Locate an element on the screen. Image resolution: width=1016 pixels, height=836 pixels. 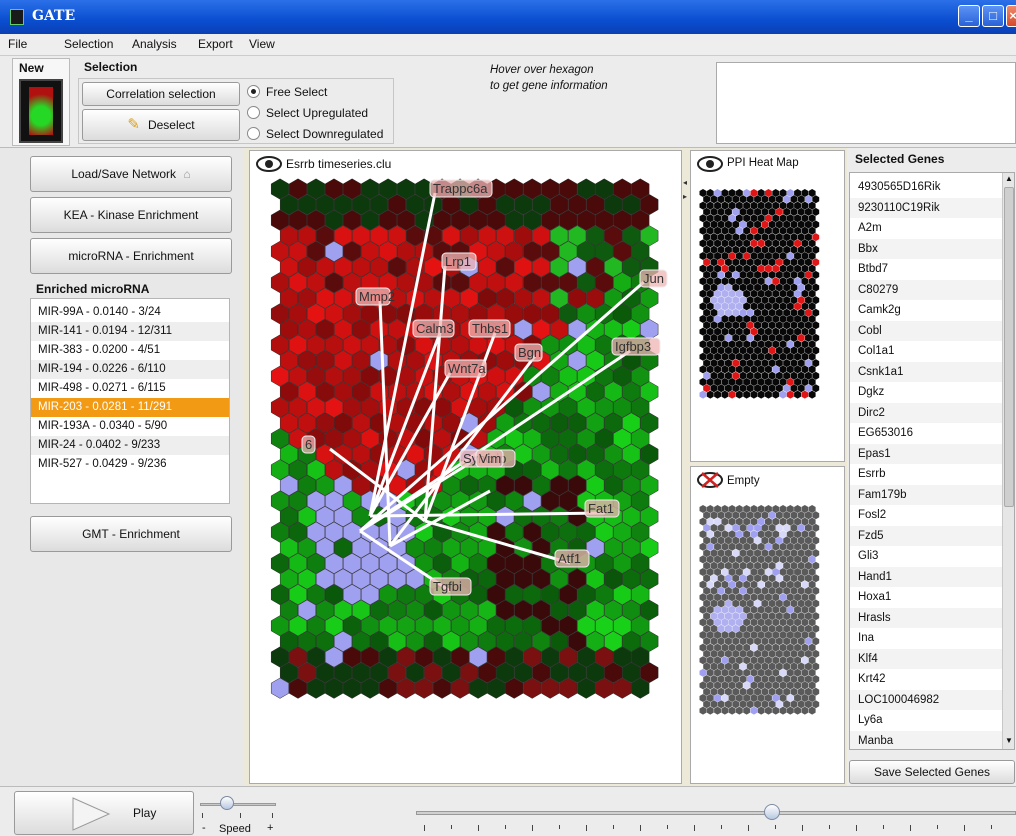
gmt-enrichment-button: GMT - Enrichment is located at coordinates (131, 534).